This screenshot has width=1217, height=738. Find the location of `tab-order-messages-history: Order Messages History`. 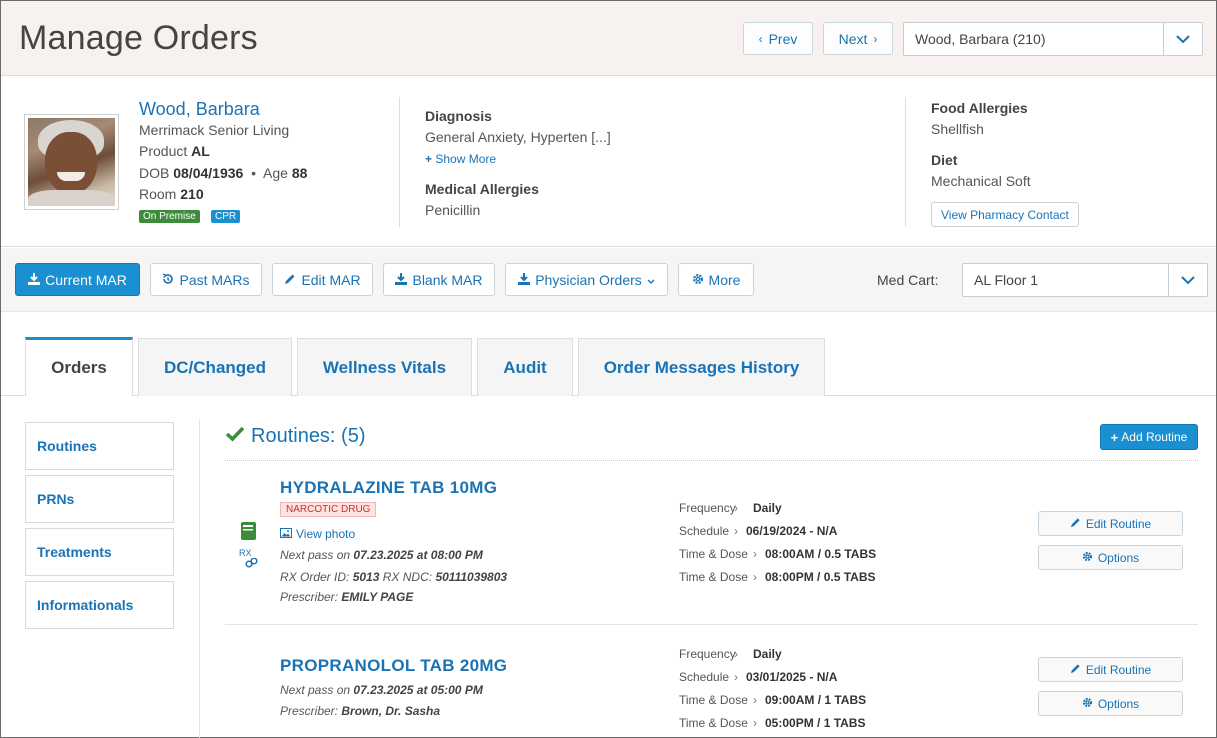

tab-order-messages-history: Order Messages History is located at coordinates (701, 367).